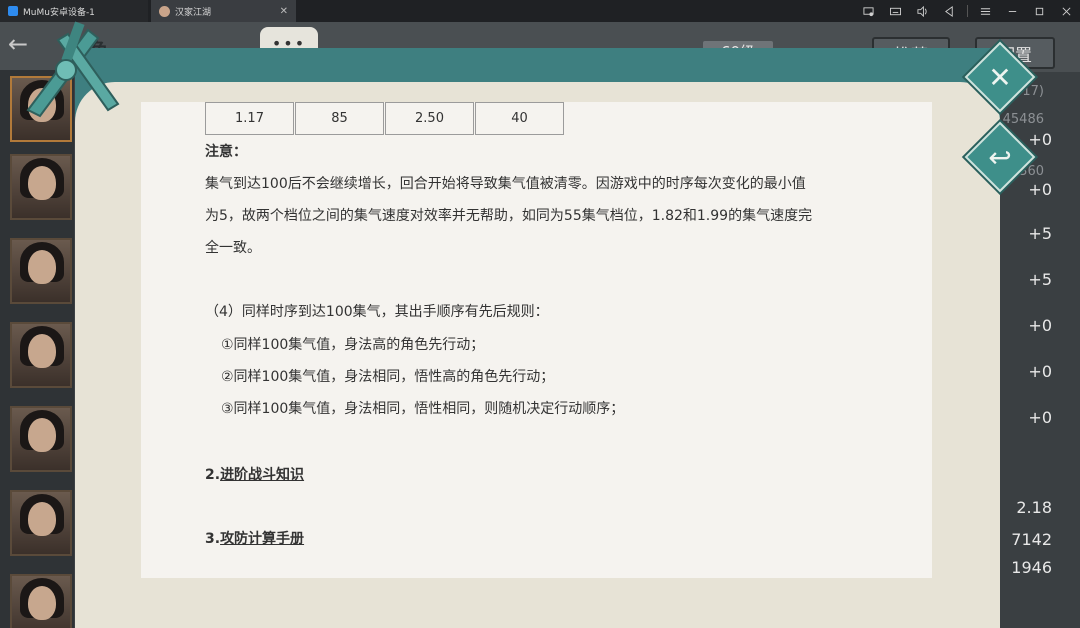 This screenshot has height=628, width=1080. Describe the element at coordinates (284, 11) in the screenshot. I see `tab-close-icon: ✕` at that location.